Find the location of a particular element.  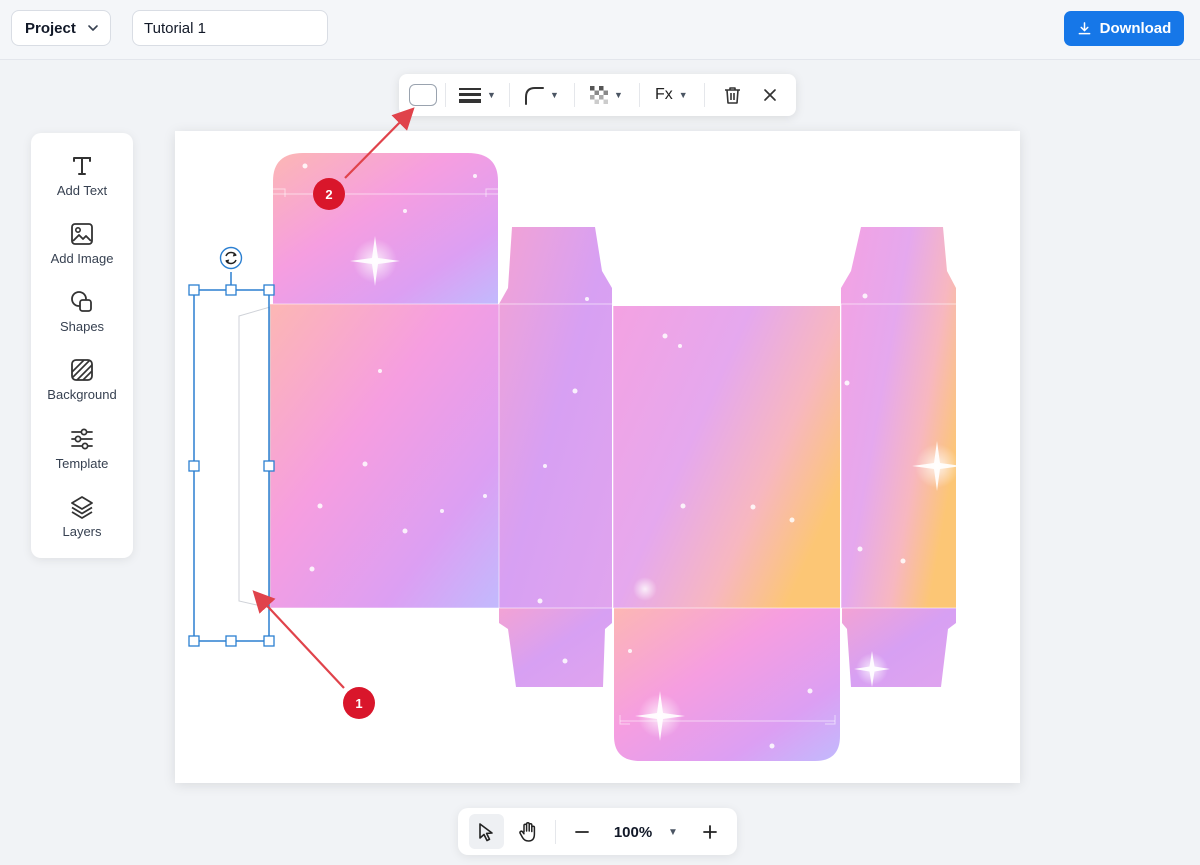

download-button: Download is located at coordinates (1124, 28).